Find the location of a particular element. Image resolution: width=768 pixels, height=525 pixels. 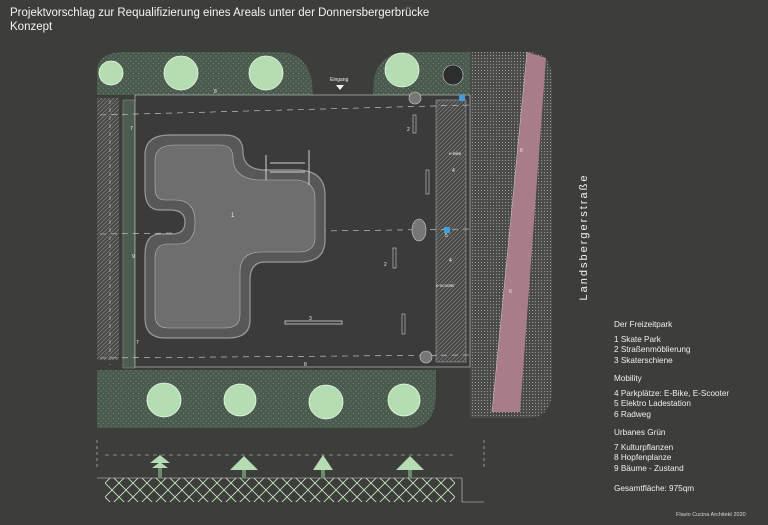

legend-item: 1 Skate Park is located at coordinates (637, 339).